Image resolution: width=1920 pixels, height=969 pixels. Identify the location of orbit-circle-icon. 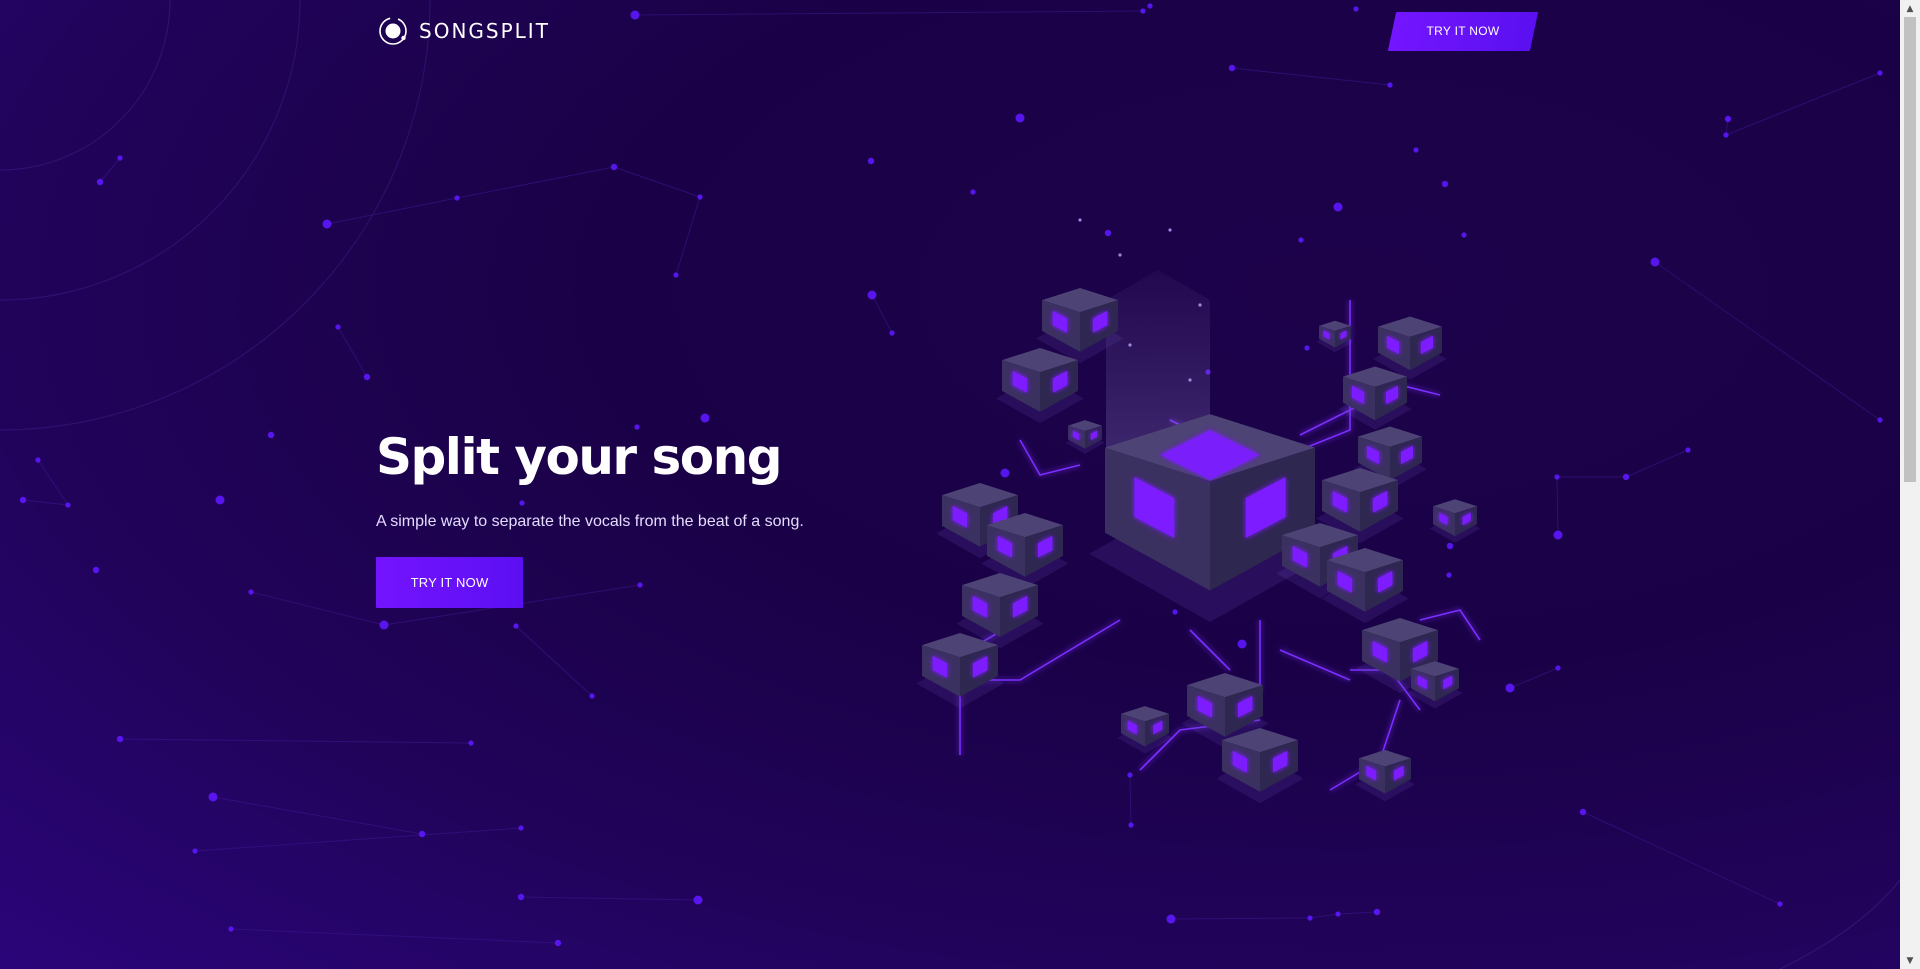
(393, 31).